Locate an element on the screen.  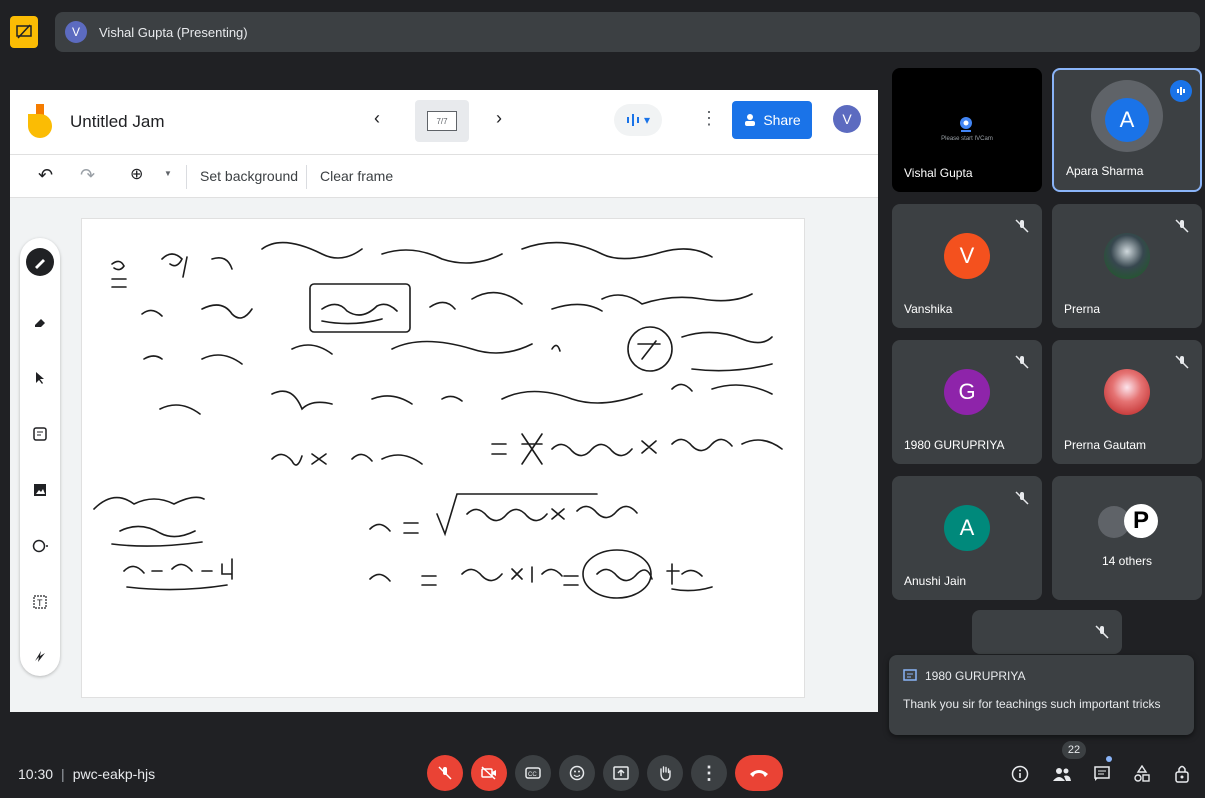
reactions-button is located at coordinates (577, 773).